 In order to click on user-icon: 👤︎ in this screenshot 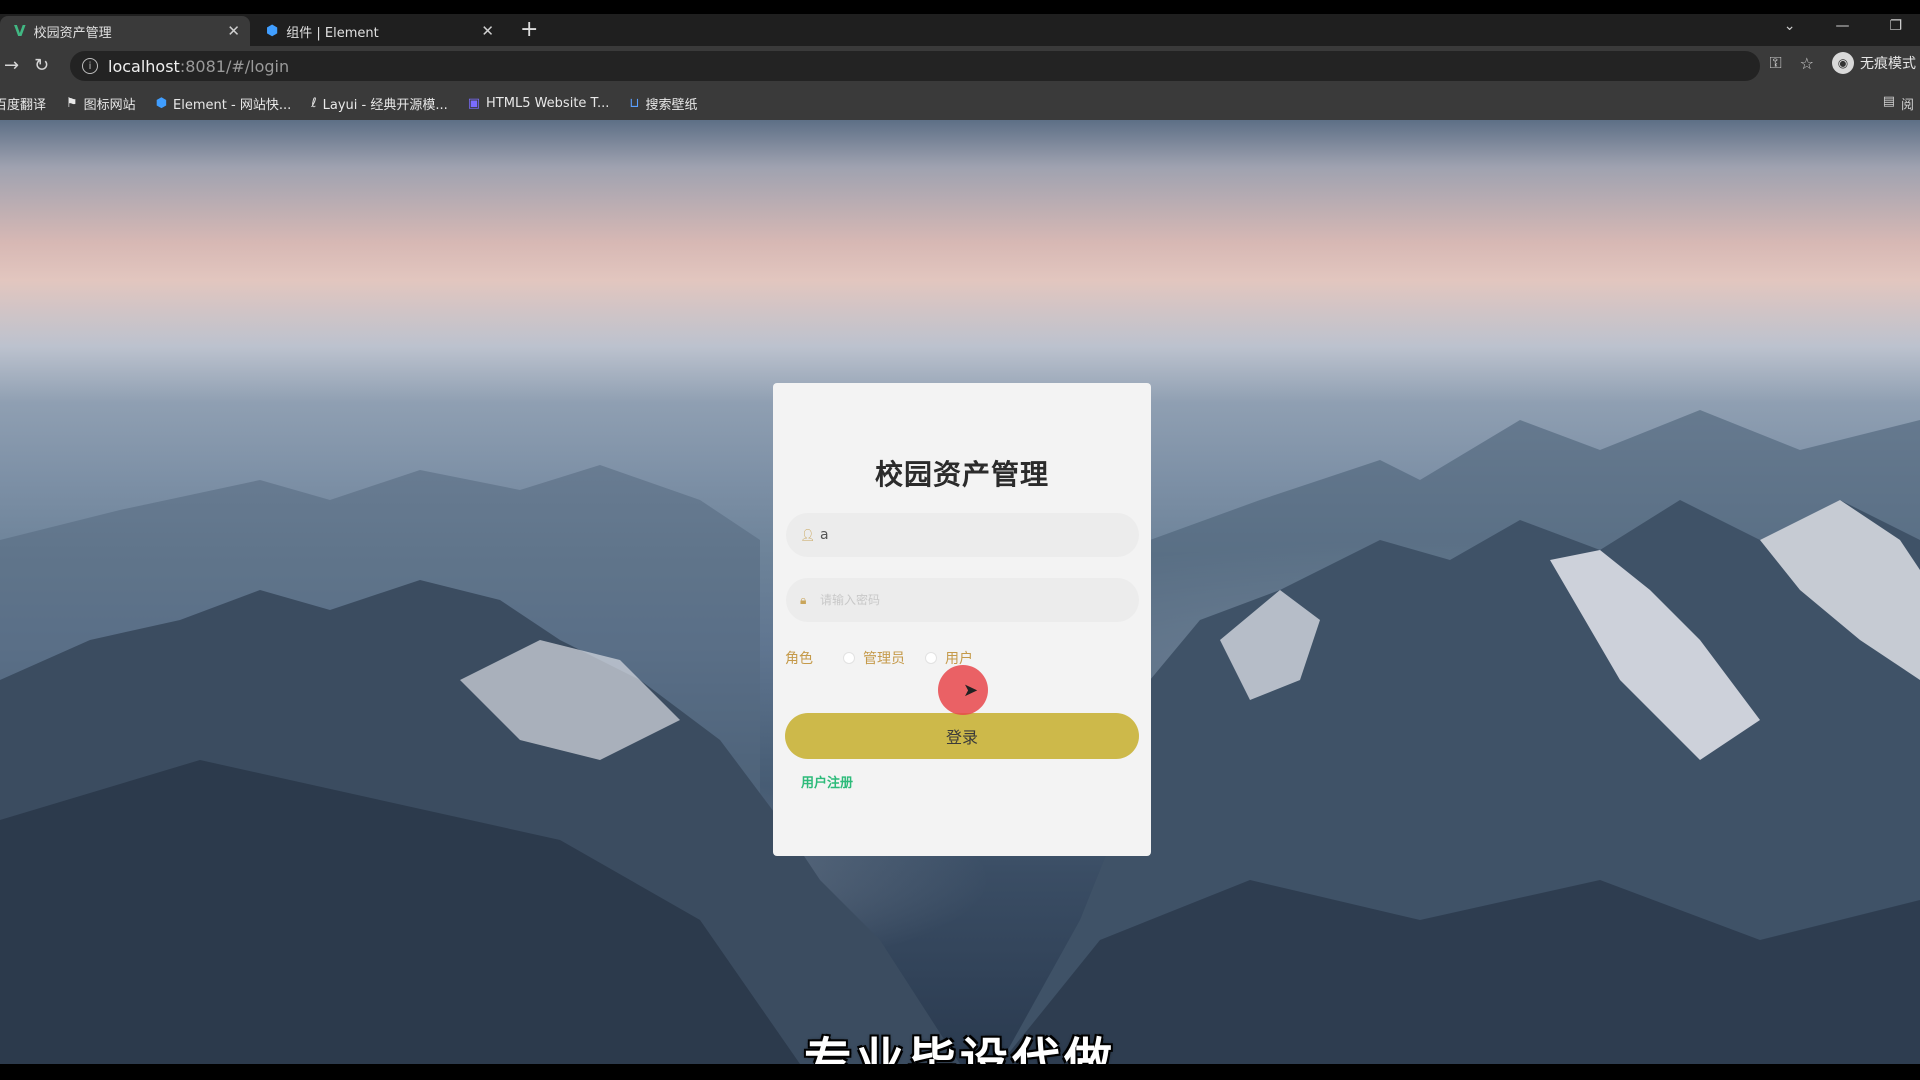, I will do `click(808, 535)`.